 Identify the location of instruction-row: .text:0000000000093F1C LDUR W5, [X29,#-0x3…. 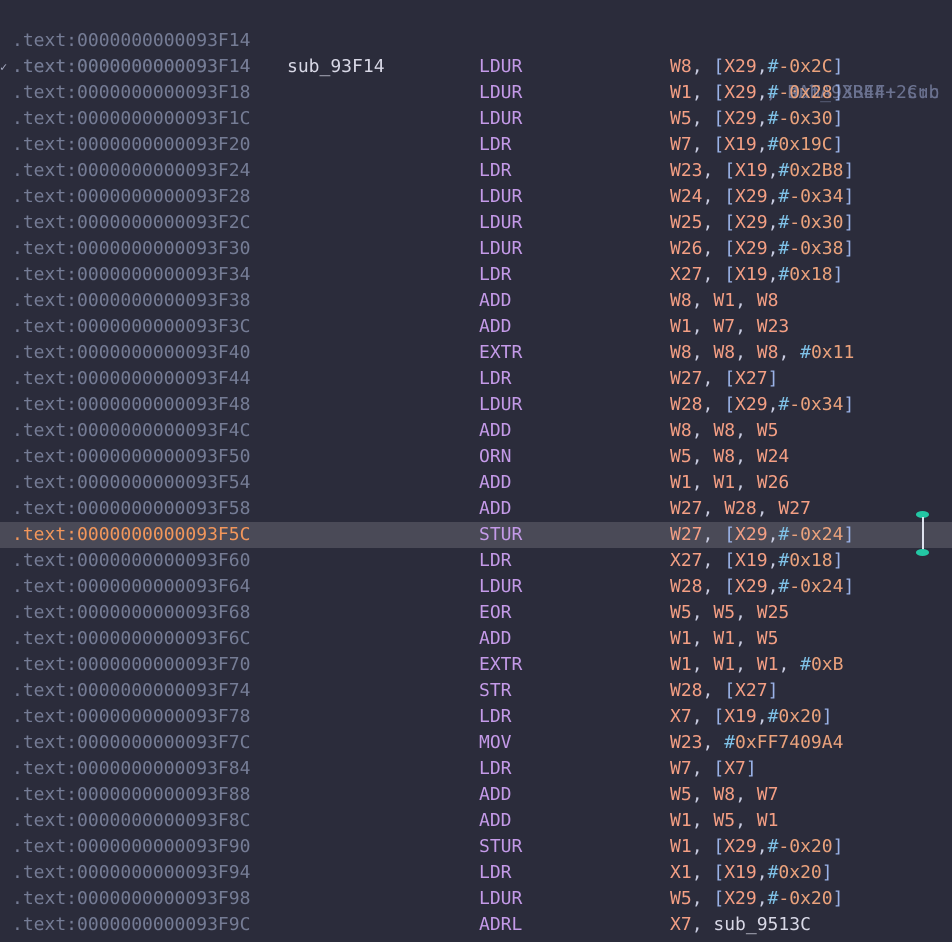
(476, 119).